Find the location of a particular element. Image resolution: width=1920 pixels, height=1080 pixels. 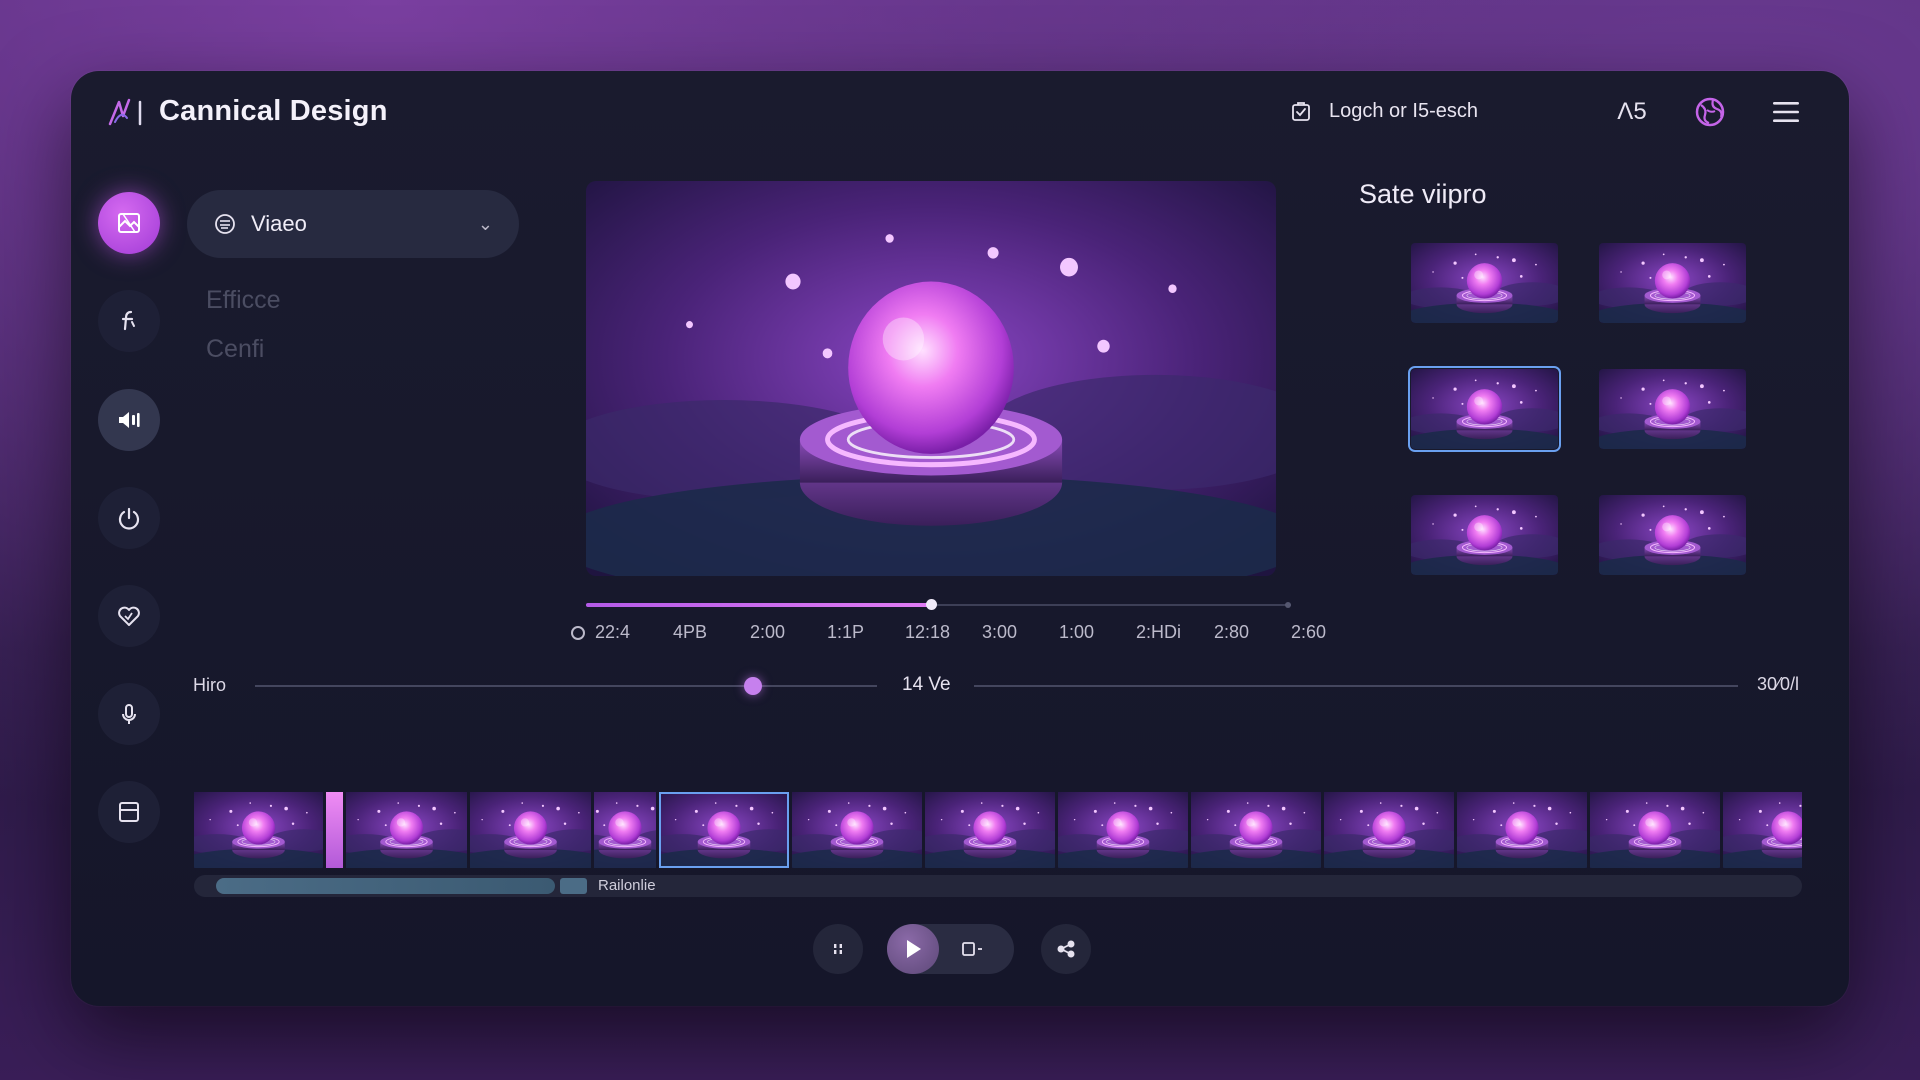

clock-icon is located at coordinates (578, 633).